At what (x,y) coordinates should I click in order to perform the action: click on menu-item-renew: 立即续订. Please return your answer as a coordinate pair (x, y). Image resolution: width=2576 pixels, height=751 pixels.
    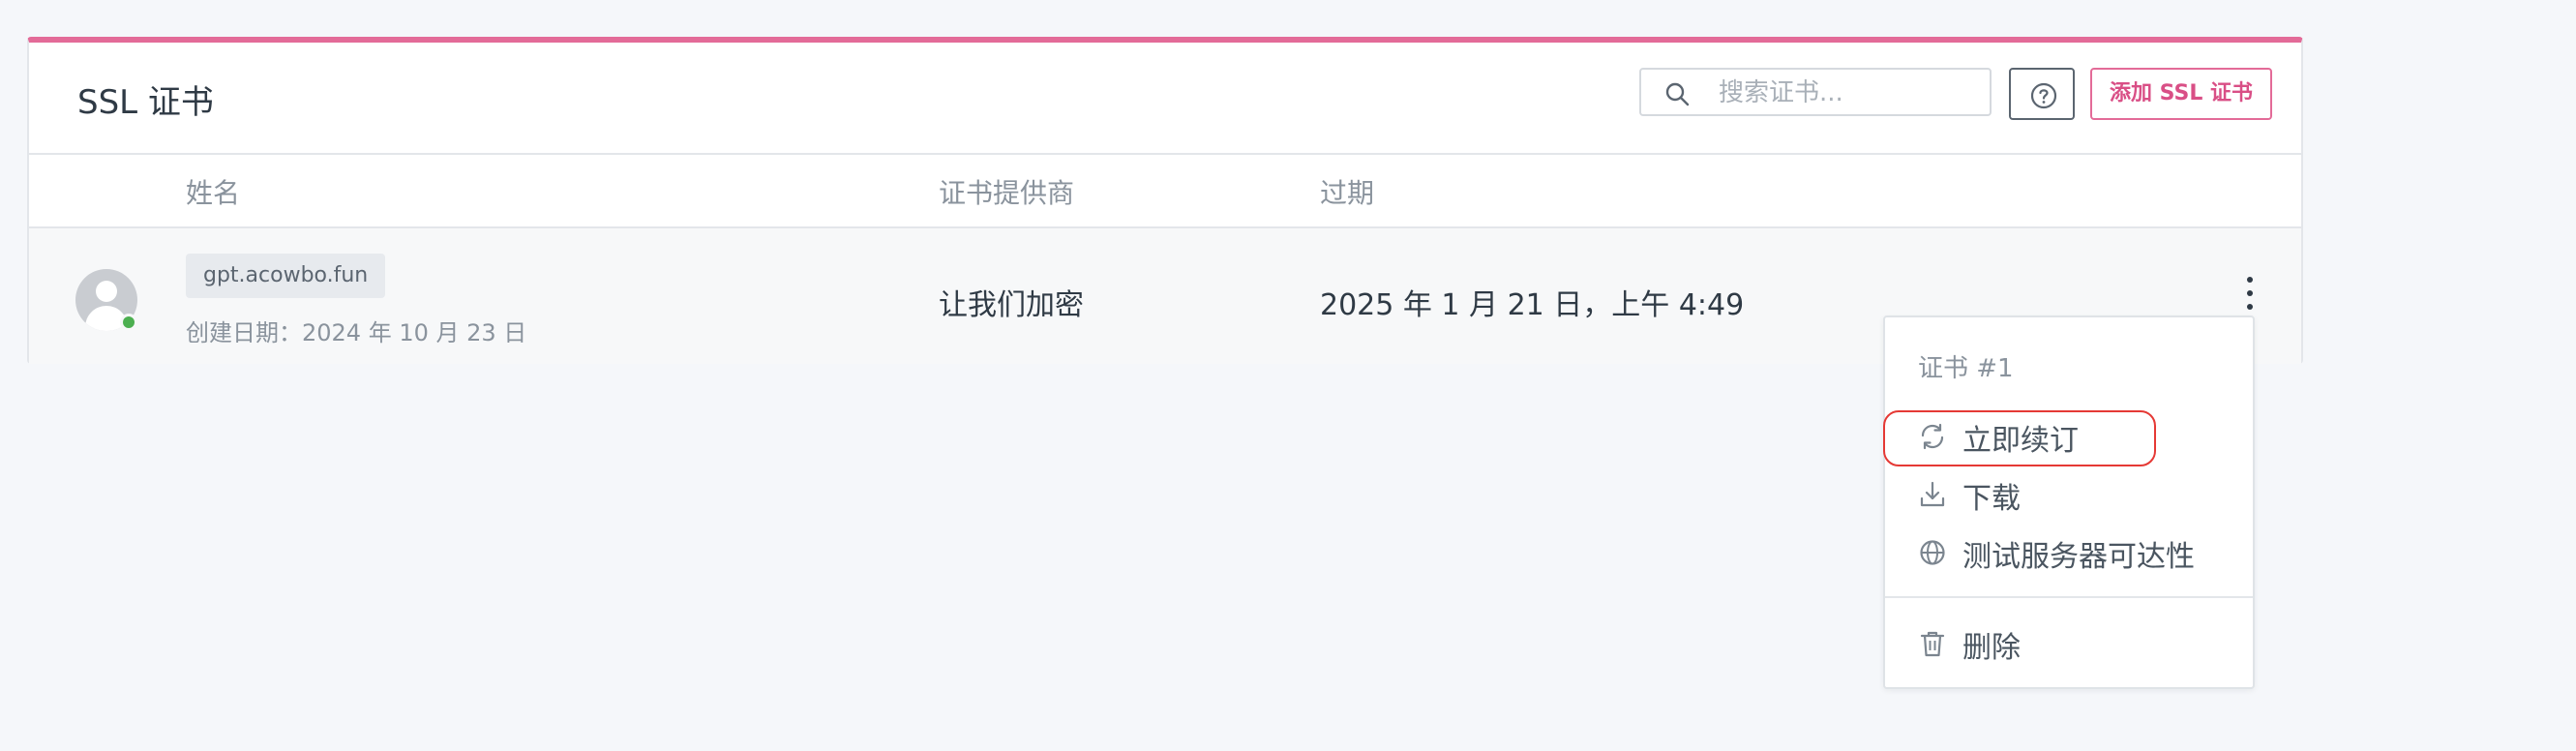
    Looking at the image, I should click on (2069, 436).